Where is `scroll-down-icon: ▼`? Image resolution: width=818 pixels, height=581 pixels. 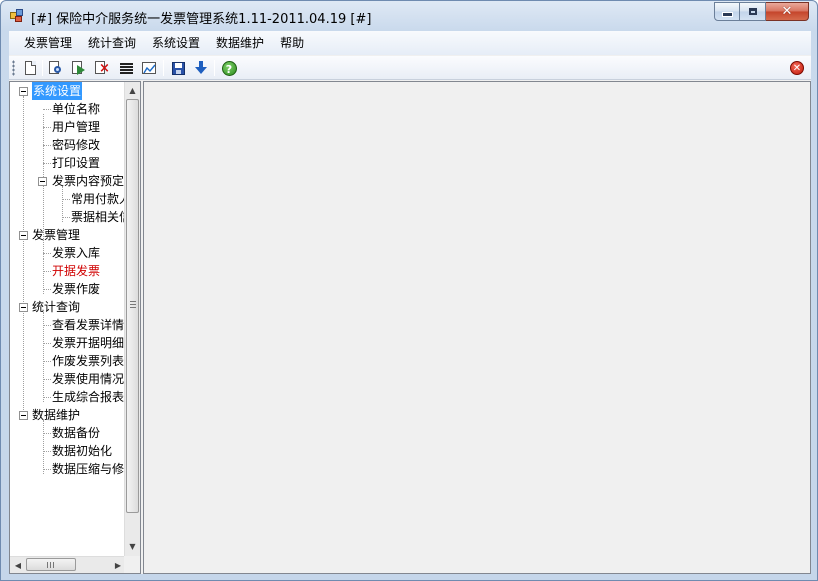
scroll-down-icon: ▼ is located at coordinates (132, 546).